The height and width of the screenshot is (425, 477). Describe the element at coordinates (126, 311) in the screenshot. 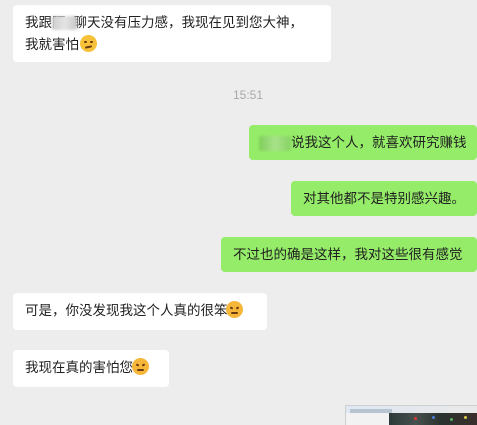

I see `incoming-message-2-text: 可是，你没发现我这个人真的很笨` at that location.